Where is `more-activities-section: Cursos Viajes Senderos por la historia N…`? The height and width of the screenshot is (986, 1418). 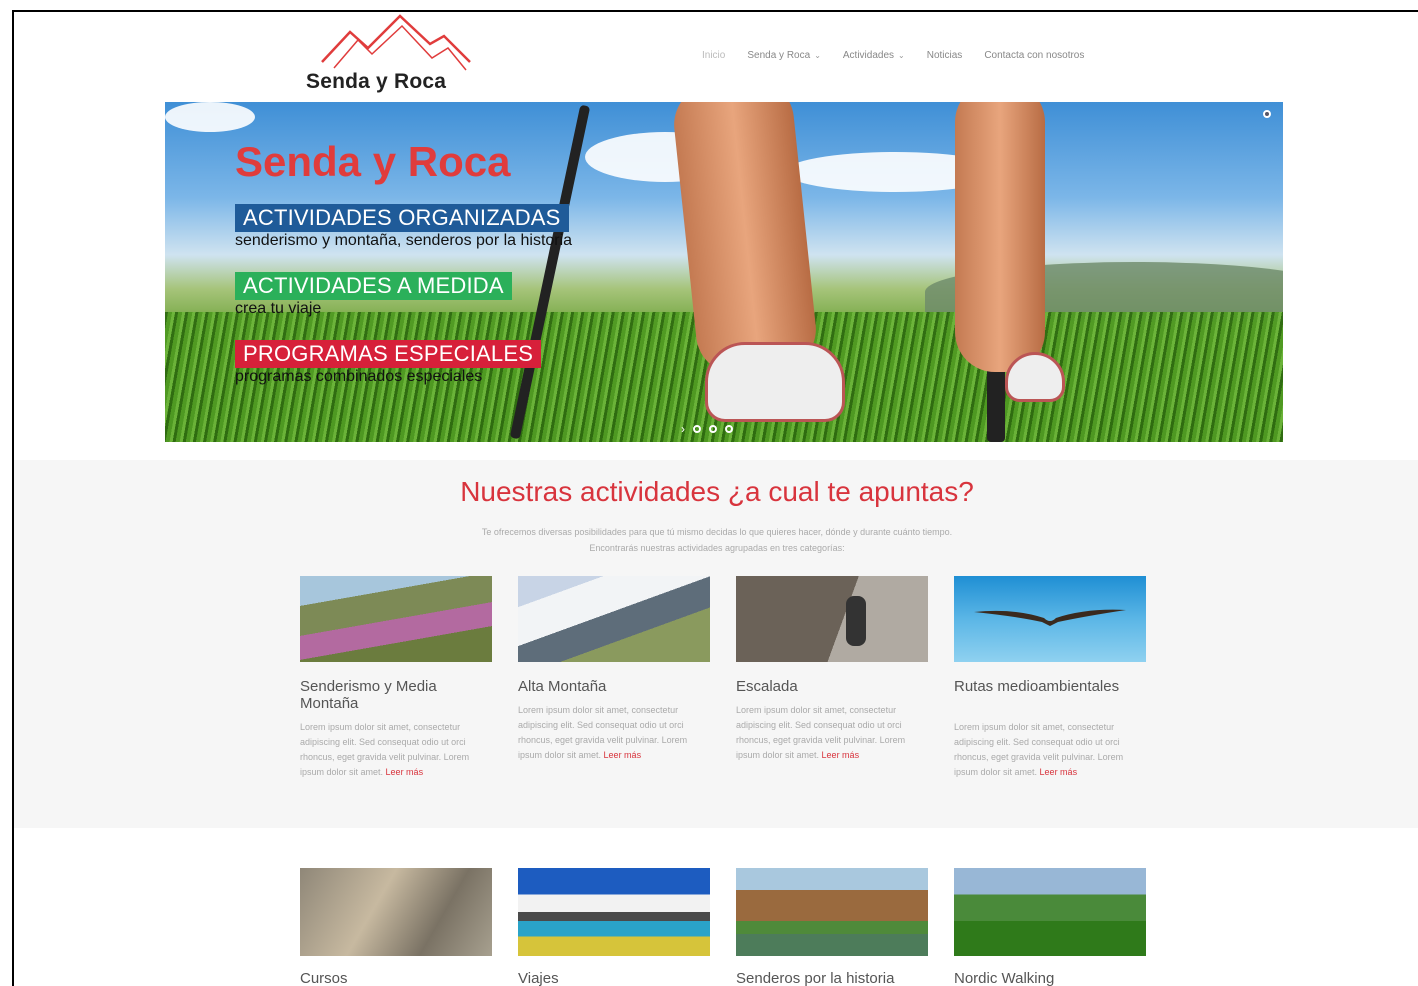
more-activities-section: Cursos Viajes Senderos por la historia N… is located at coordinates (716, 927).